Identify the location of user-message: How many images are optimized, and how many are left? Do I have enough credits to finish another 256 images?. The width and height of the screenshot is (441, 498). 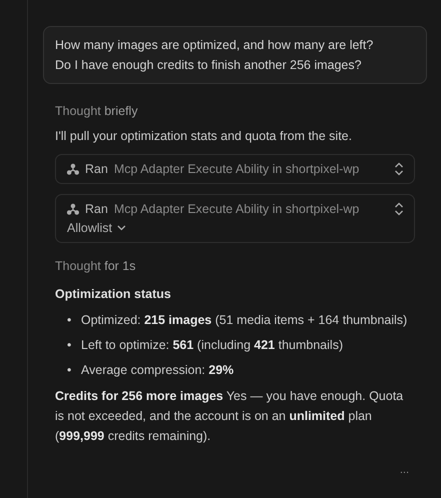
(235, 55).